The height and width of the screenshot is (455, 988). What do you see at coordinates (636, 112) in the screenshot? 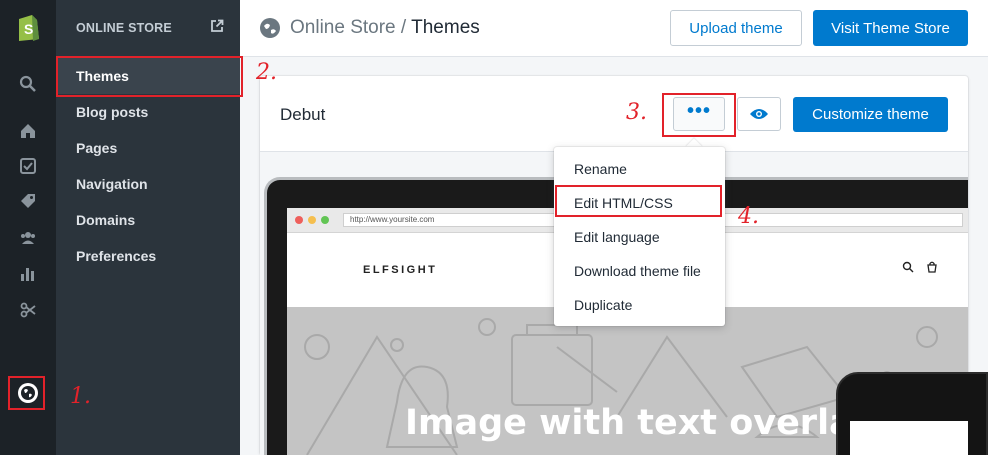
I see `annotation-label-3: 3.` at bounding box center [636, 112].